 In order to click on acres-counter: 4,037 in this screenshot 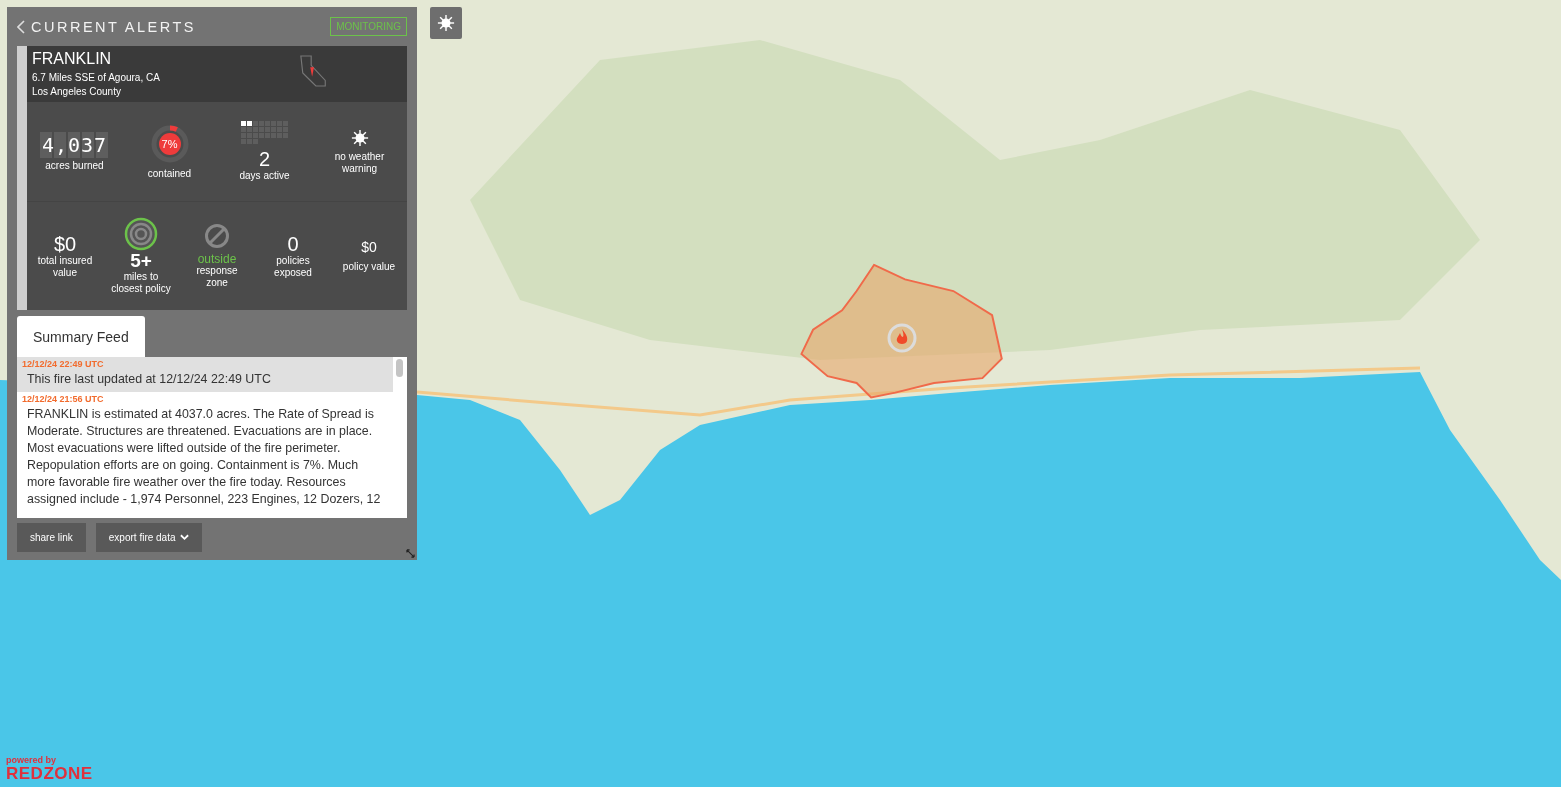, I will do `click(74, 144)`.